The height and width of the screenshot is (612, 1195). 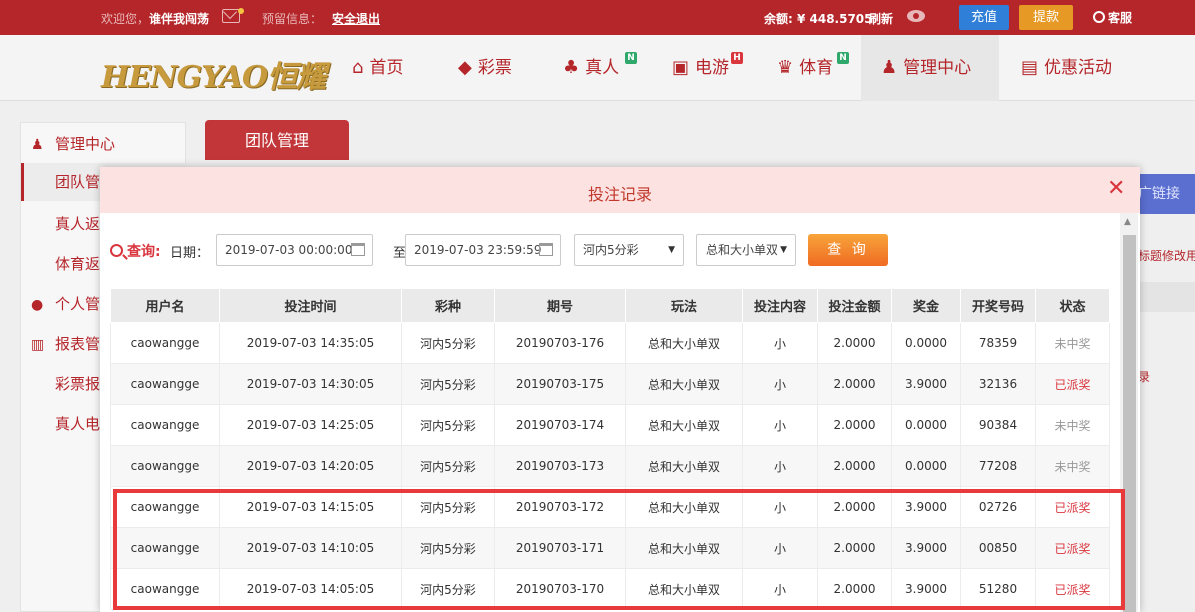 What do you see at coordinates (310, 384) in the screenshot?
I see `table-cell: 2019-07-03 14:30:05` at bounding box center [310, 384].